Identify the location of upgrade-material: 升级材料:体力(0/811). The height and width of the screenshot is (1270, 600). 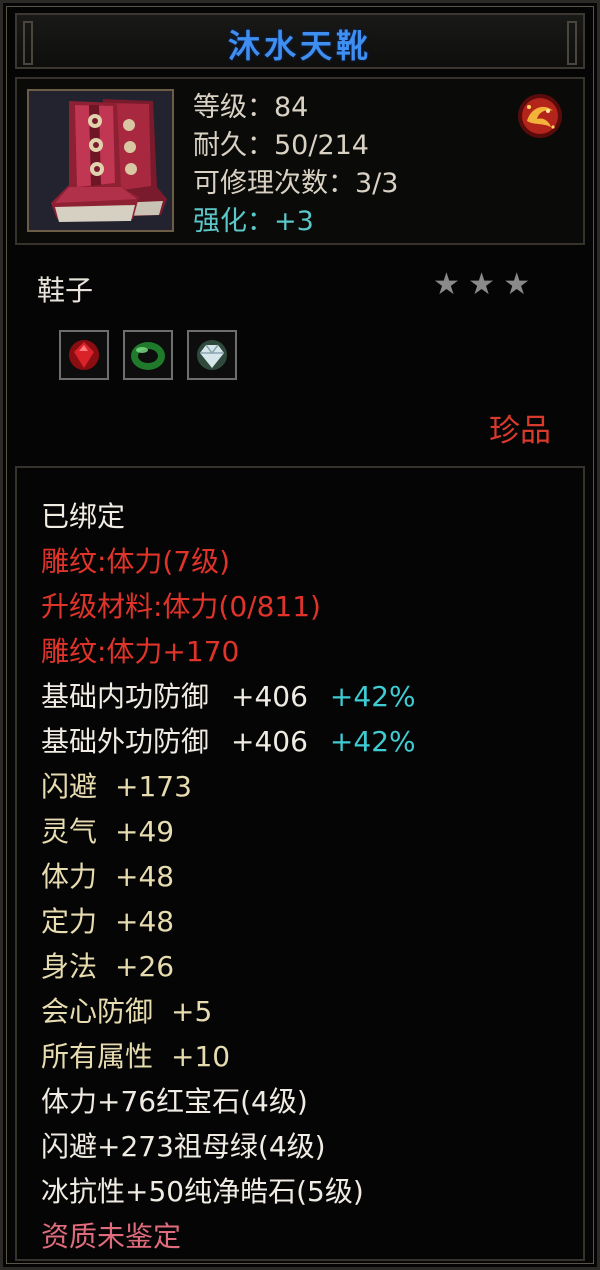
(181, 606).